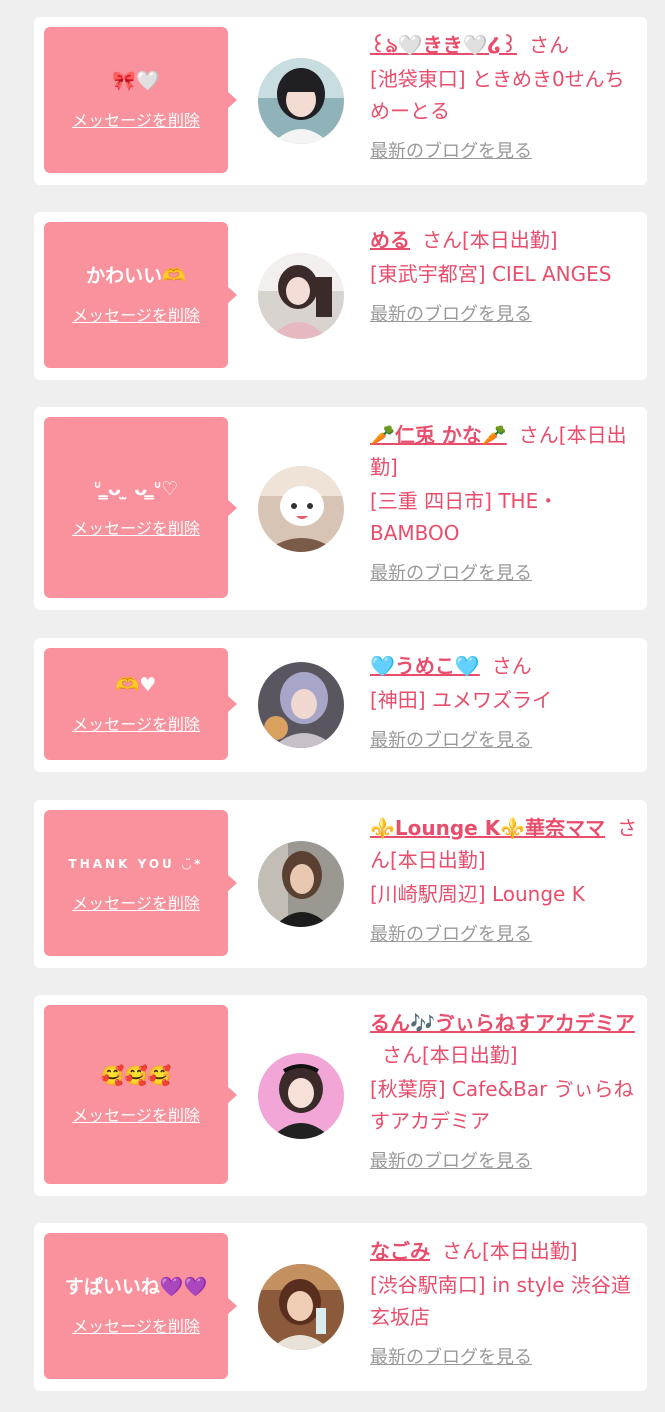  What do you see at coordinates (136, 81) in the screenshot?
I see `message-text: 🎀🤍` at bounding box center [136, 81].